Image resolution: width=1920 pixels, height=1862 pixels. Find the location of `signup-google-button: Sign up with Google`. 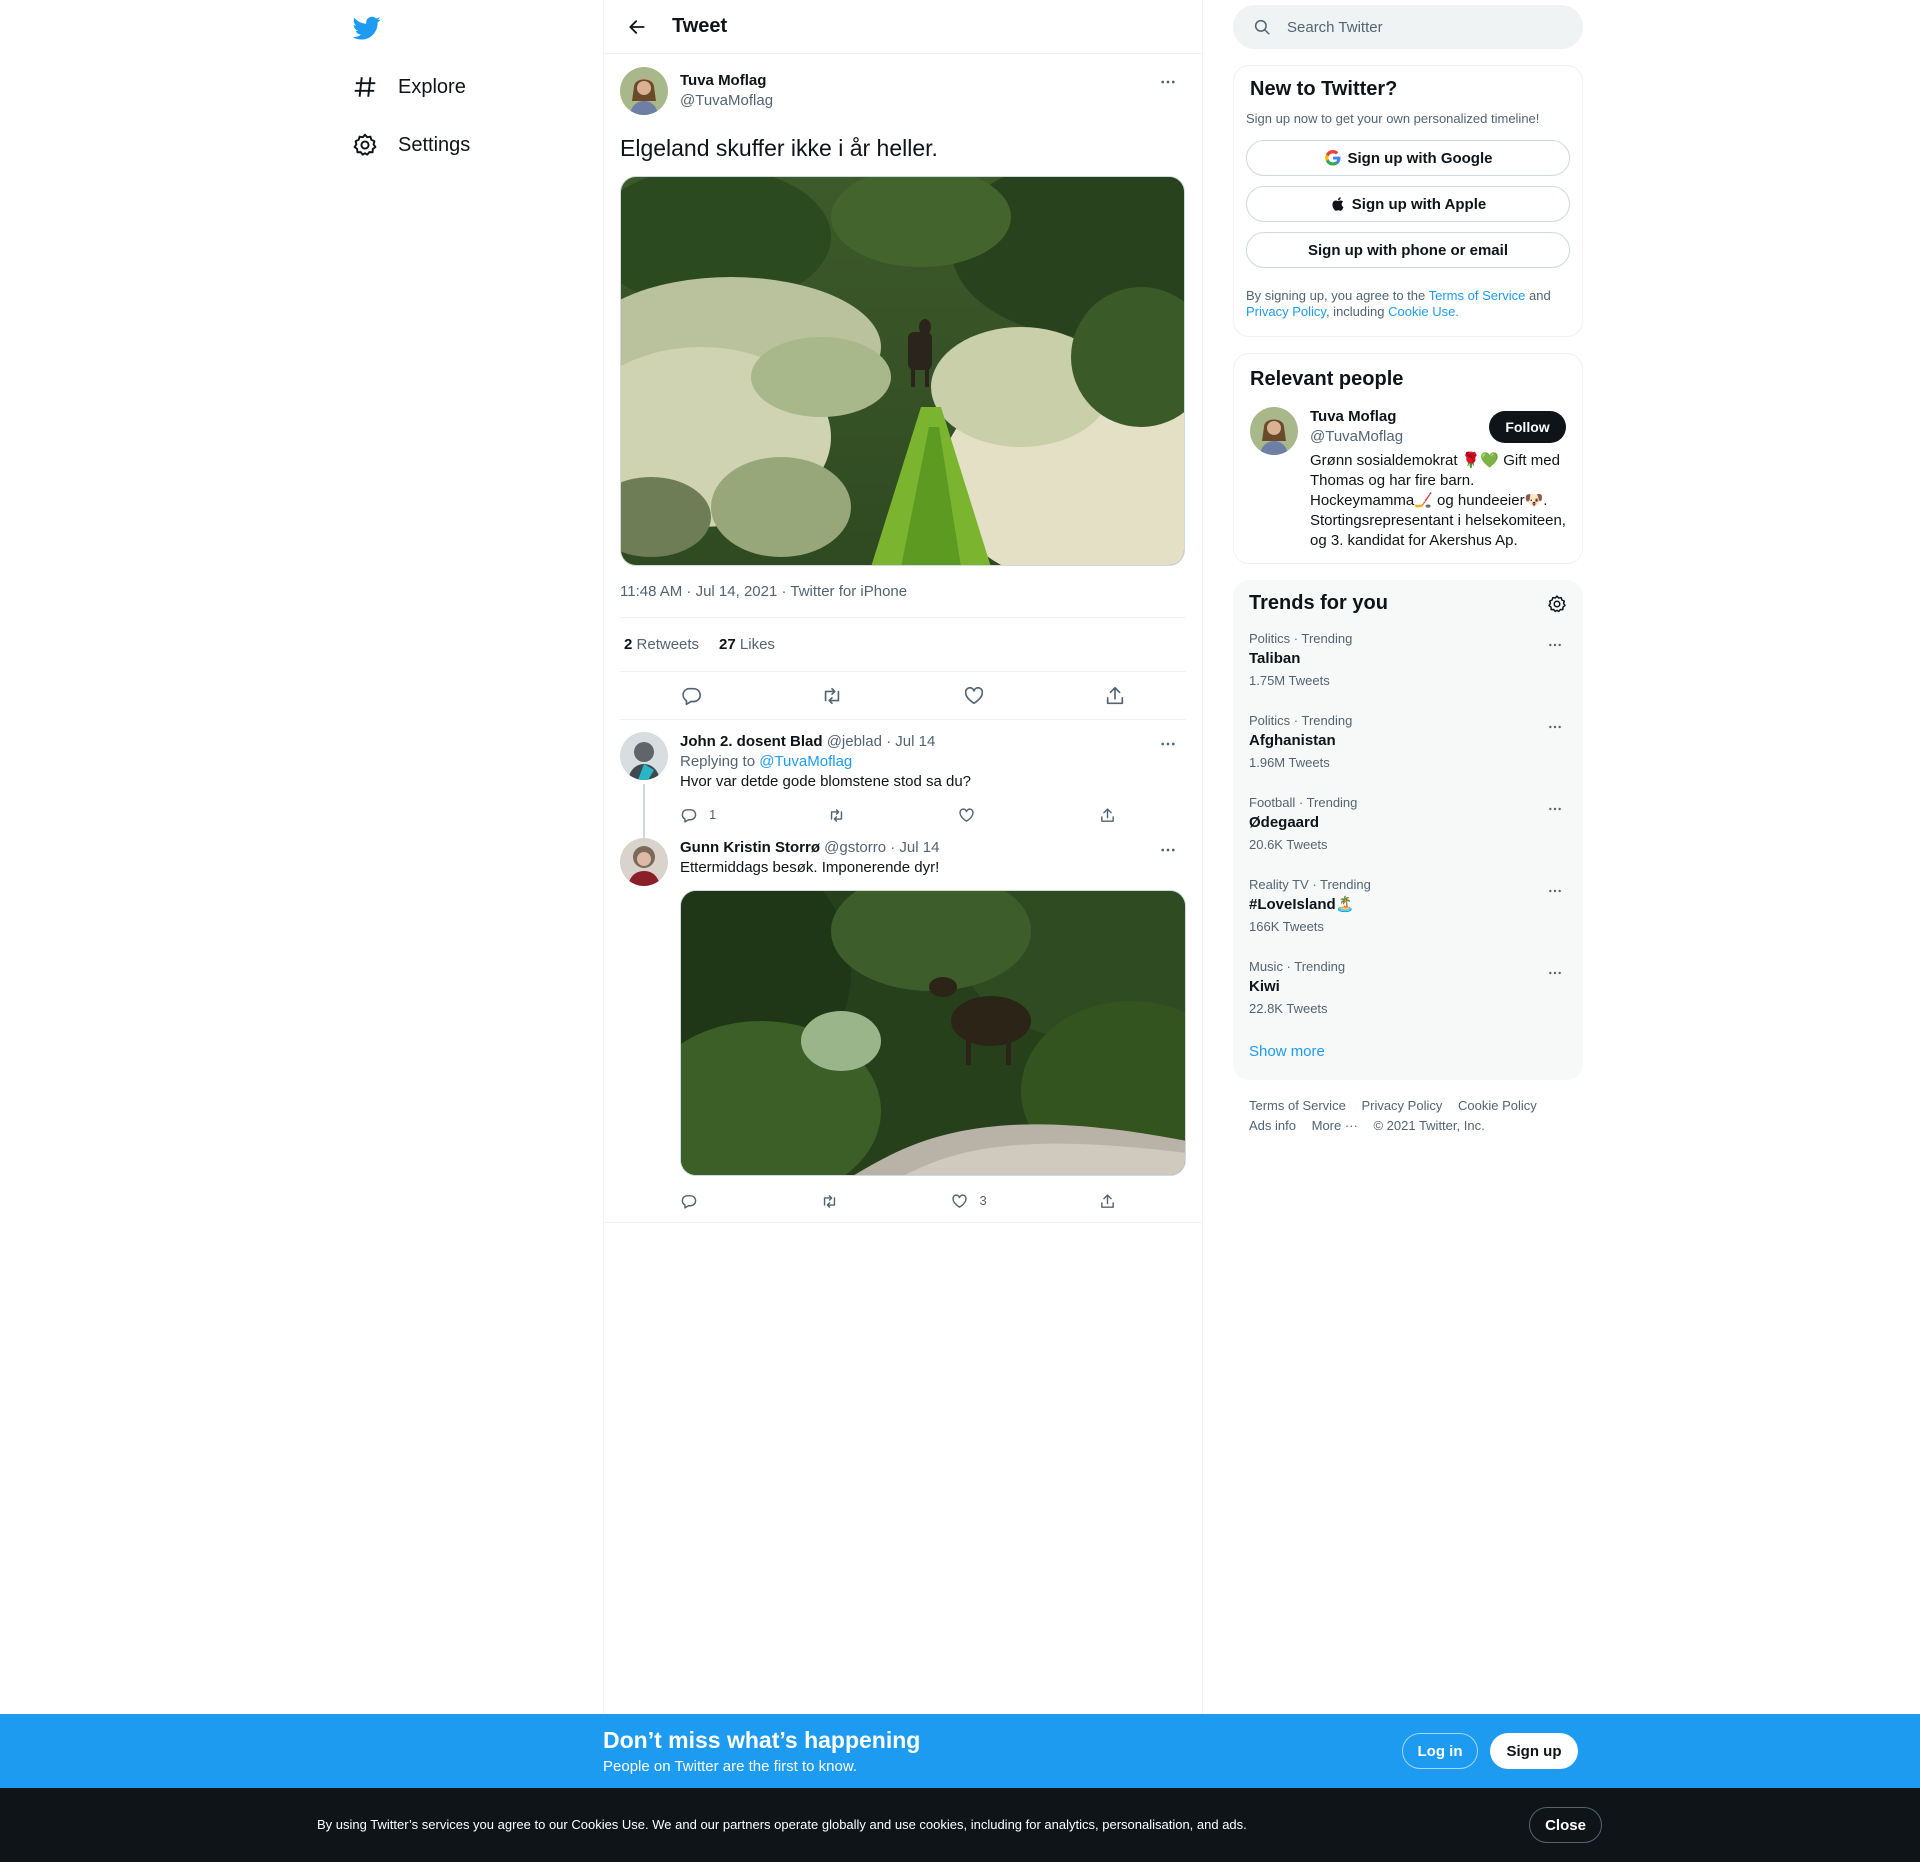

signup-google-button: Sign up with Google is located at coordinates (1408, 158).